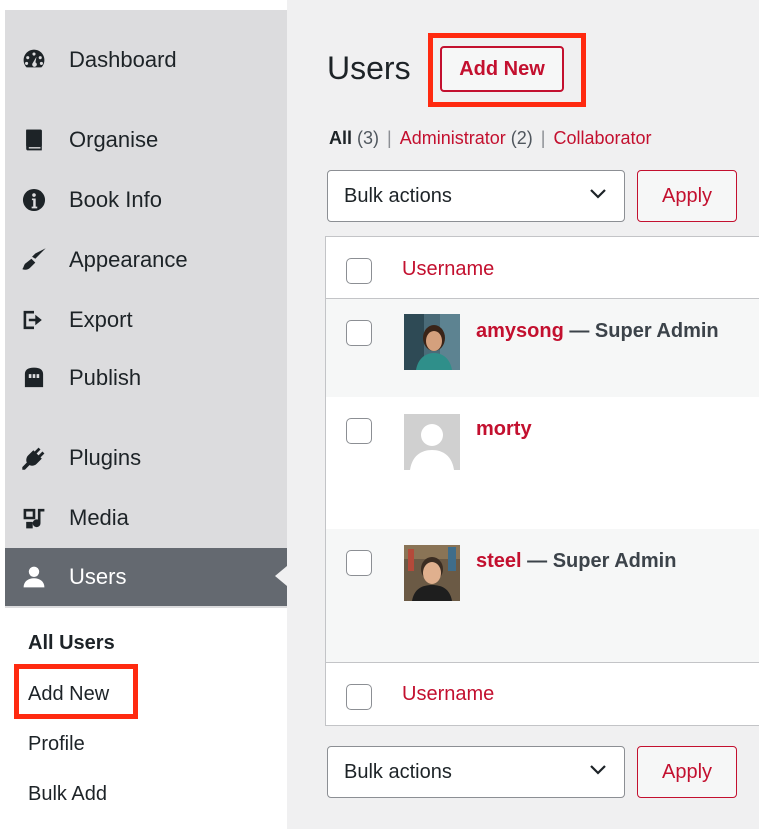 This screenshot has width=759, height=829. I want to click on sidebar-item-appearance: Appearance, so click(146, 260).